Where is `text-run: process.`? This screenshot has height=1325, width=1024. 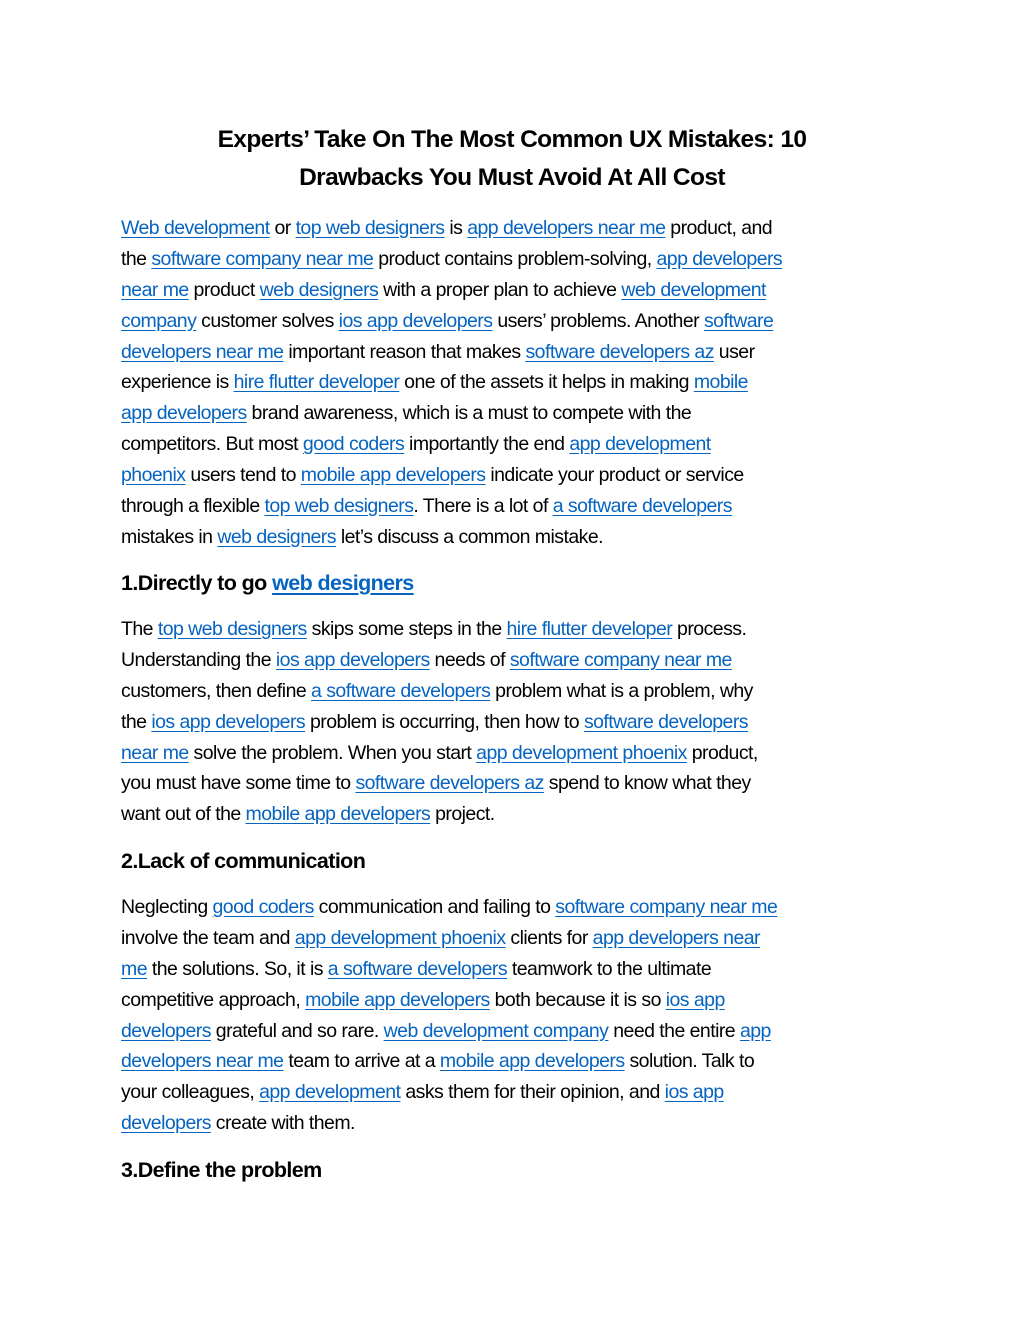
text-run: process. is located at coordinates (709, 629).